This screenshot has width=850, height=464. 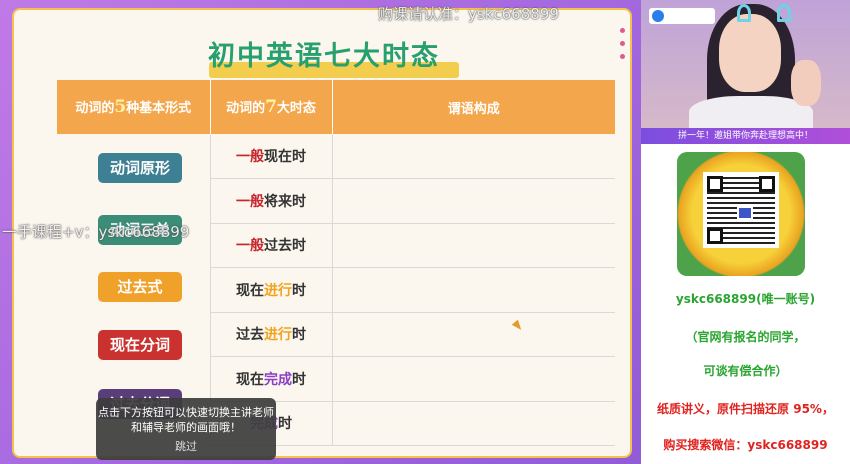 I want to click on tense-cell: 一般过去时, so click(x=271, y=245).